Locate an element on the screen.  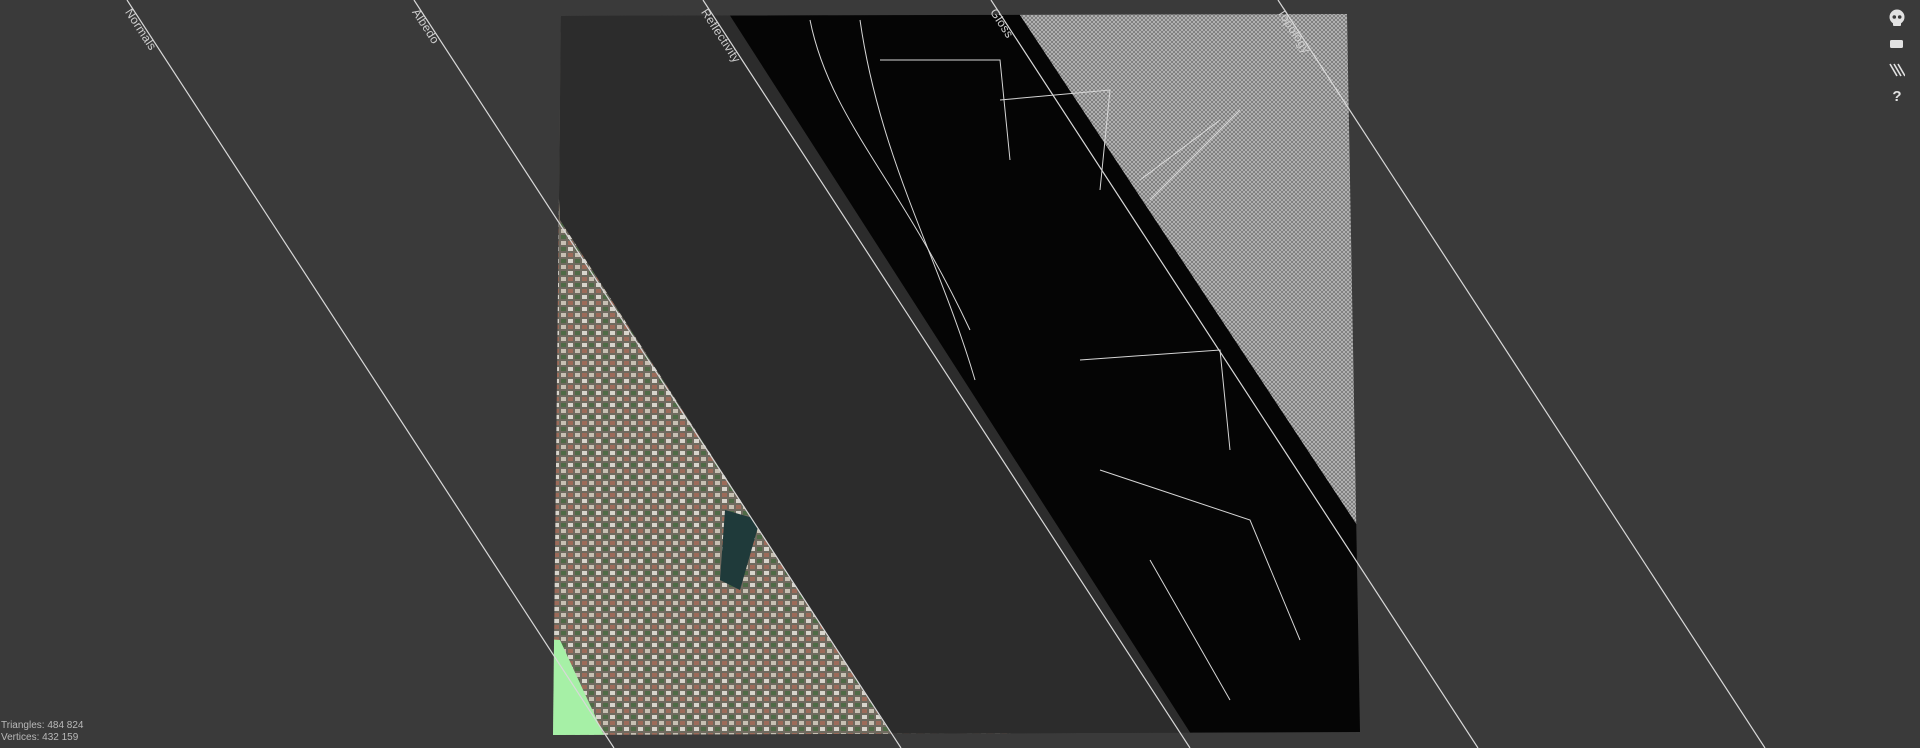
vertices-stat: Vertices: 432 159 is located at coordinates (42, 738).